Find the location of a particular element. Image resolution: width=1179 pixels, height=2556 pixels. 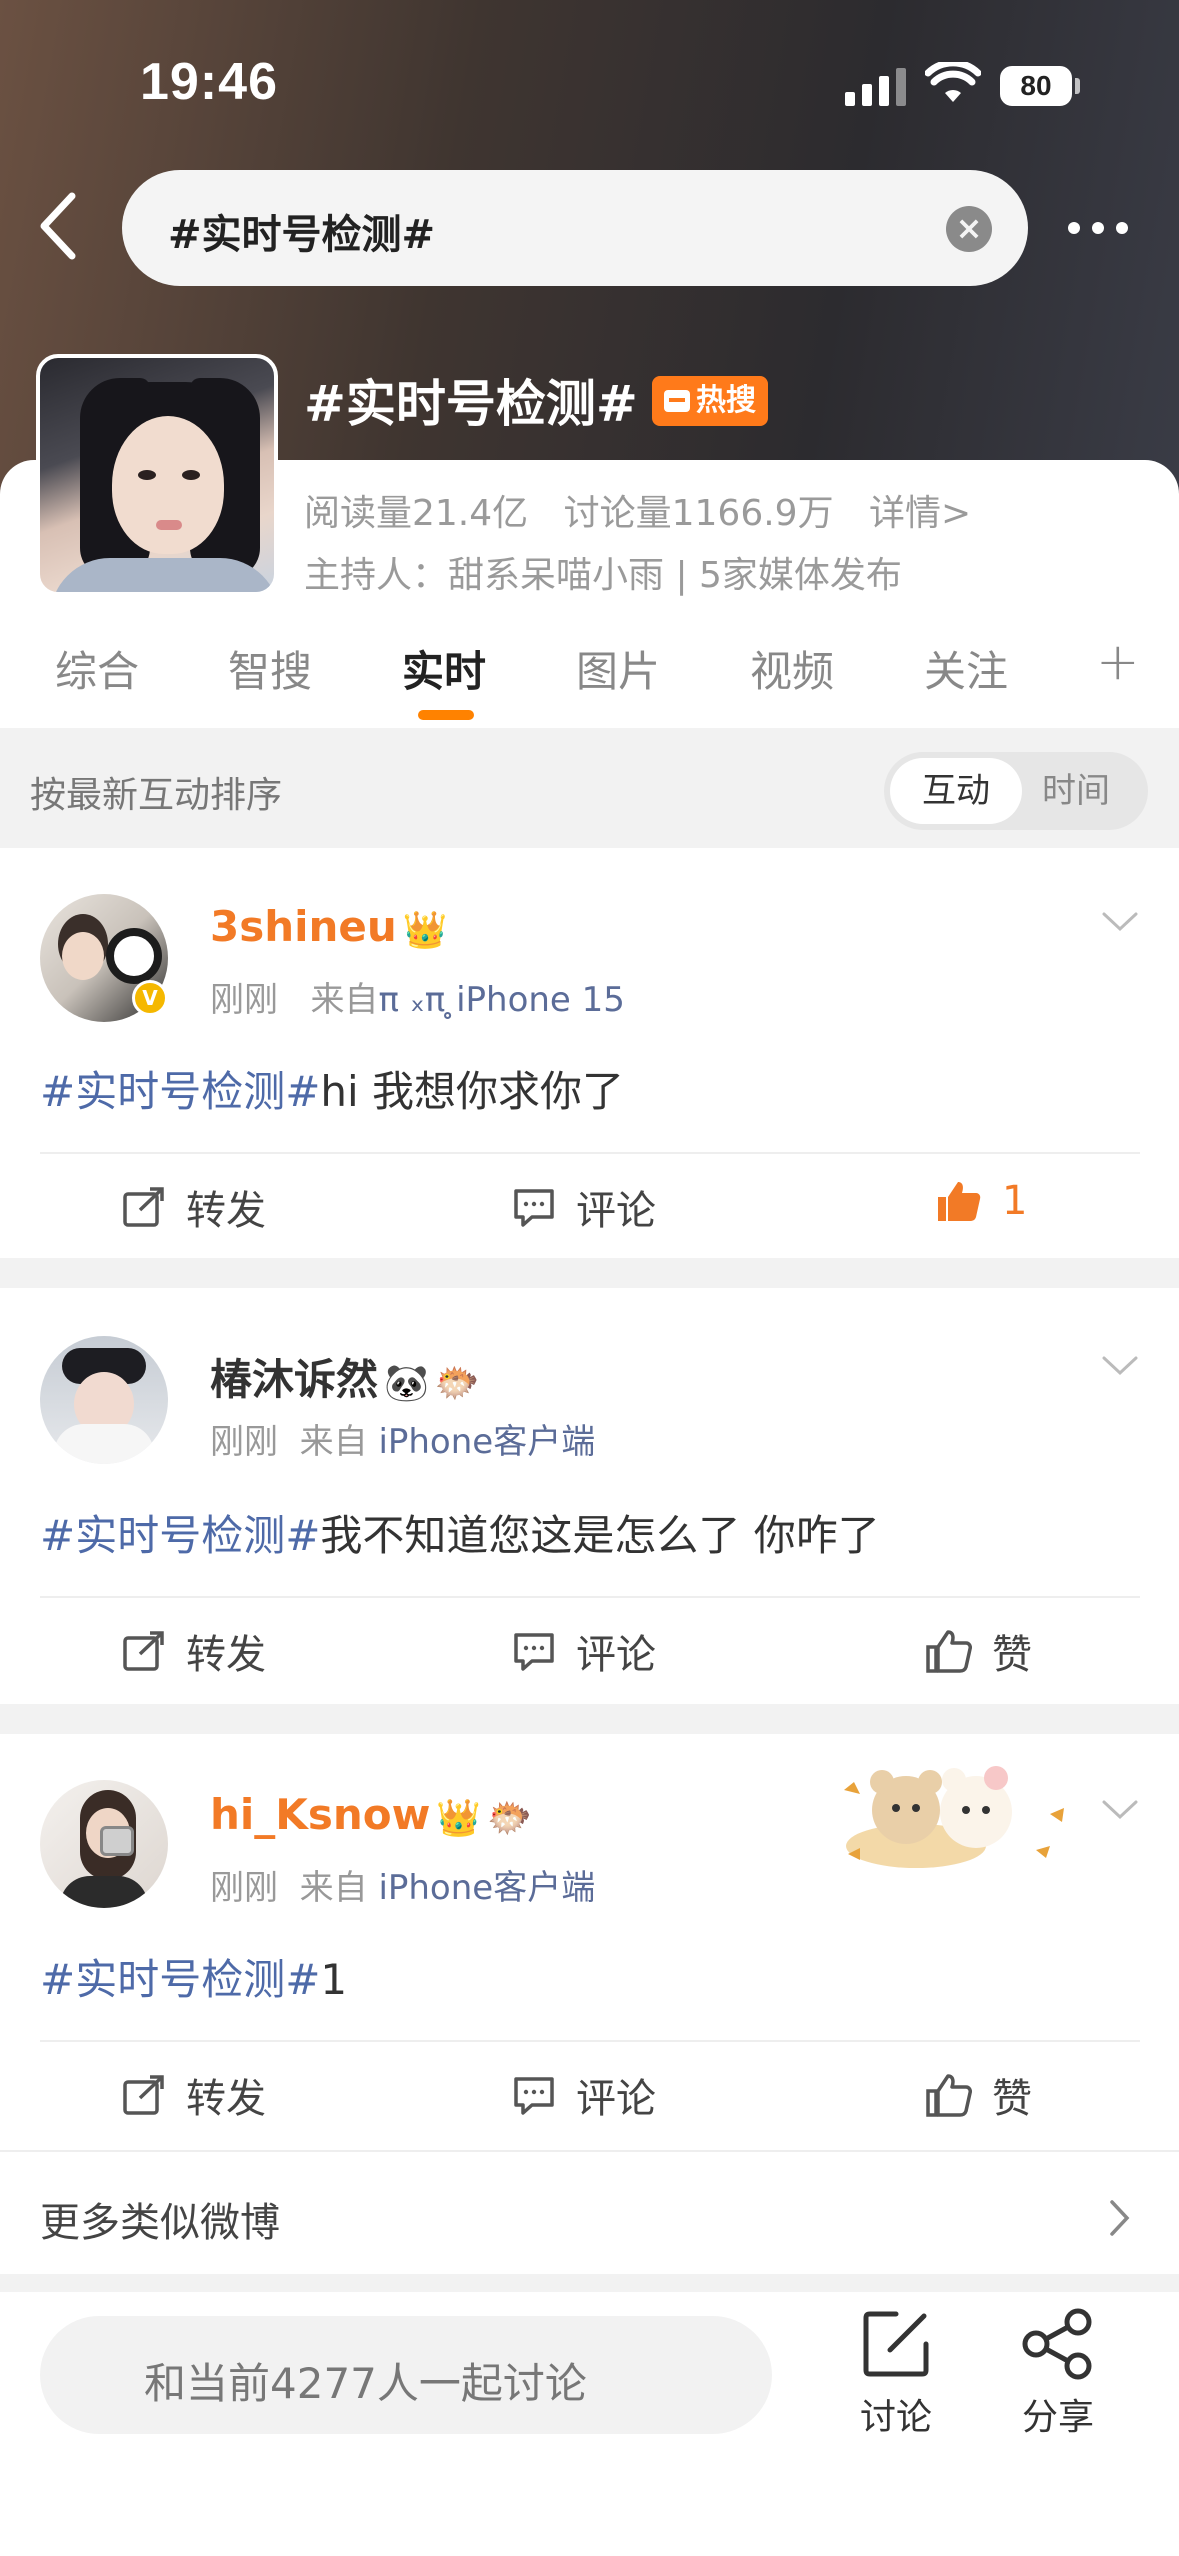

share-button: 分享 is located at coordinates (1058, 2374).